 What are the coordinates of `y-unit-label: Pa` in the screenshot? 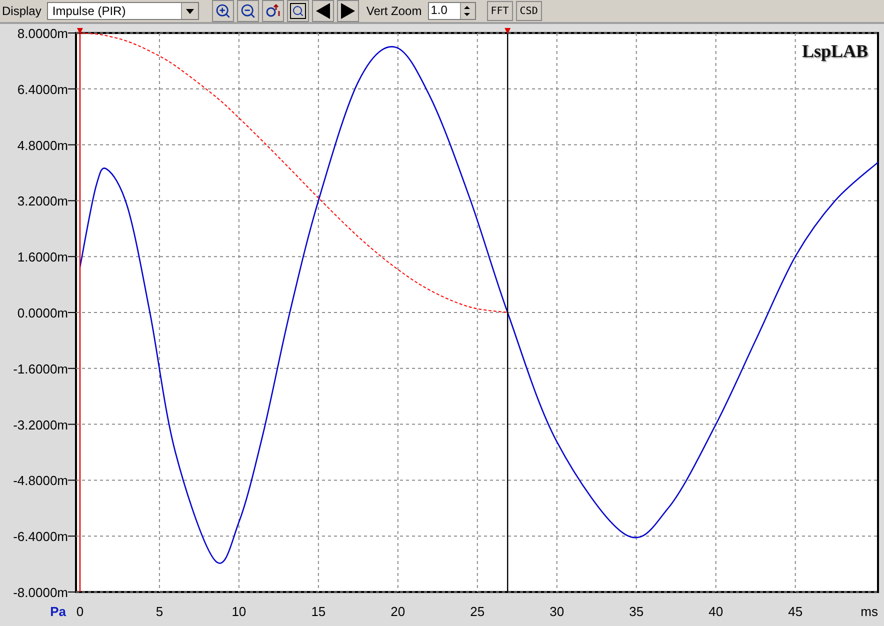 It's located at (58, 611).